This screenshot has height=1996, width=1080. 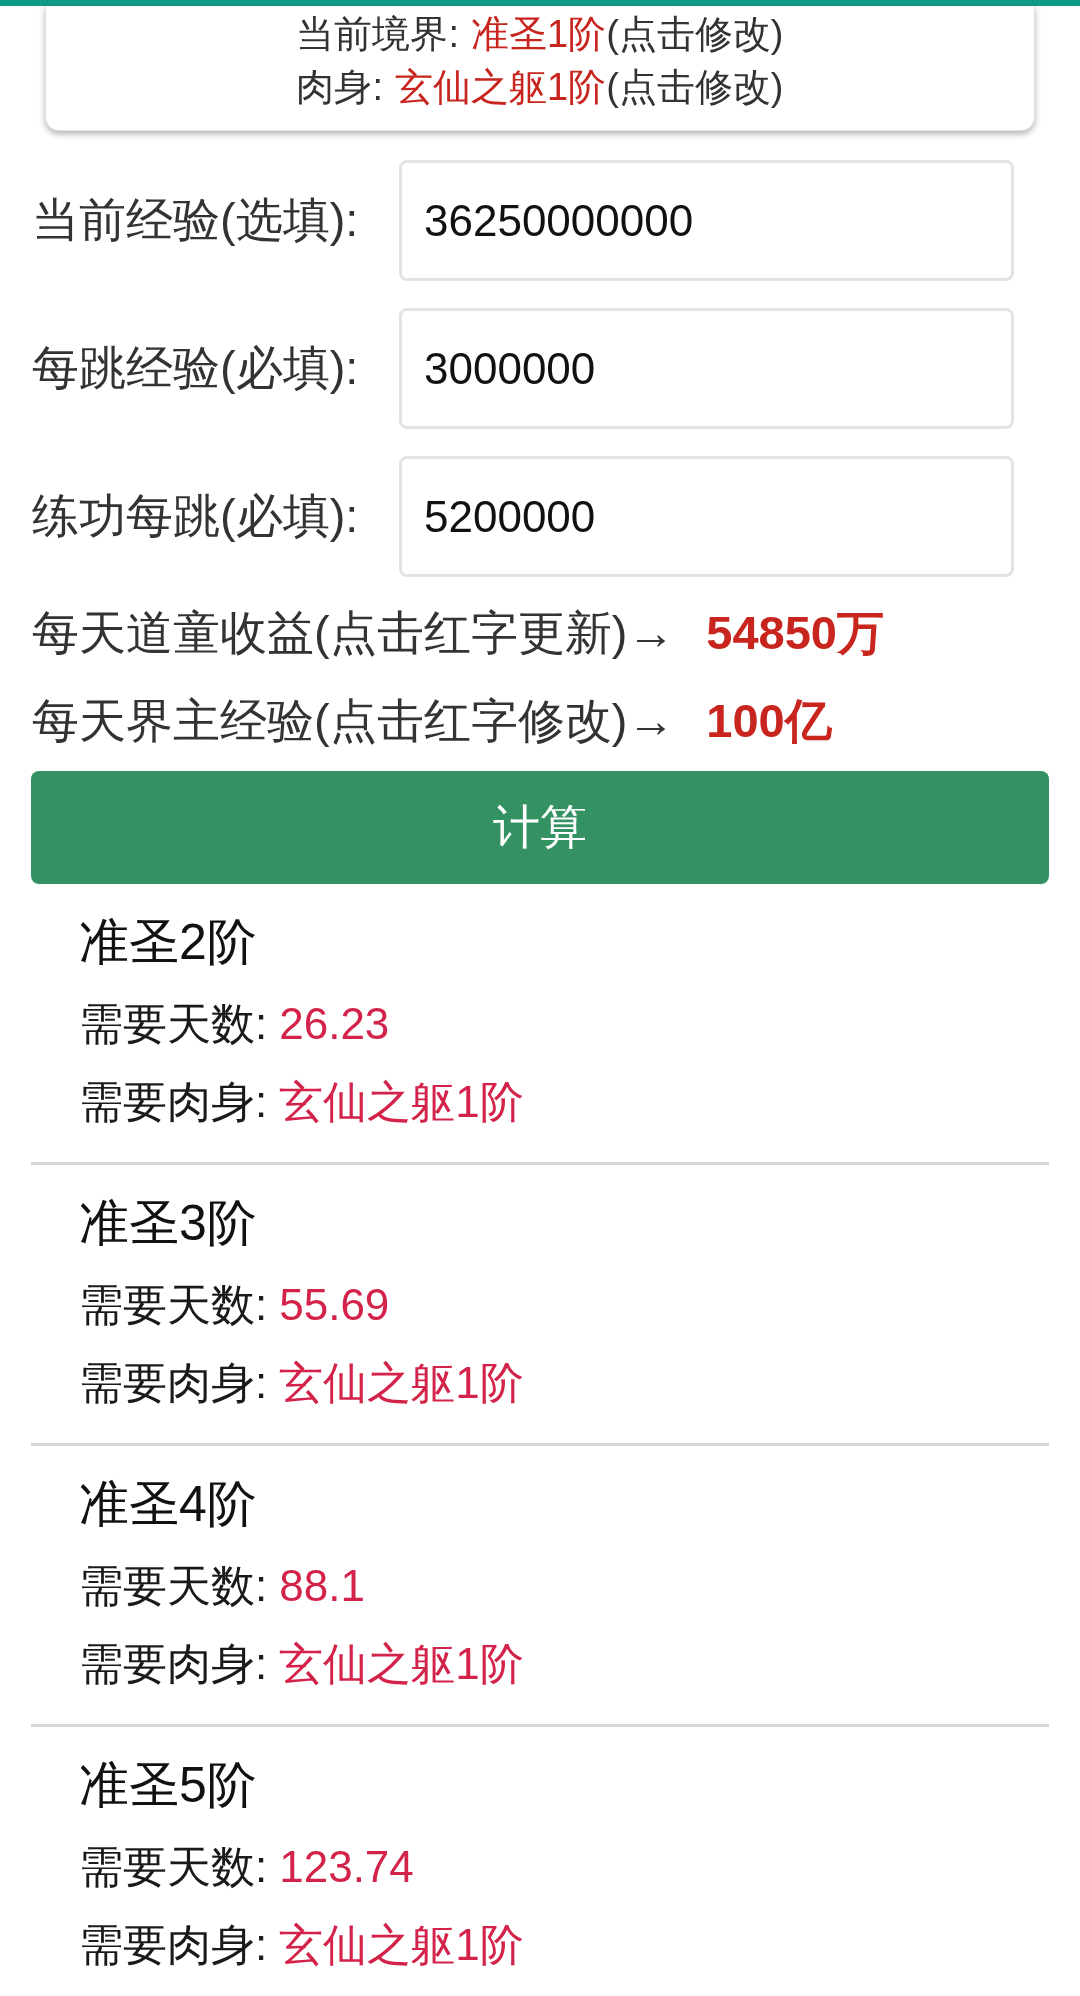 I want to click on field-label: 当前经验(选填):, so click(x=196, y=220).